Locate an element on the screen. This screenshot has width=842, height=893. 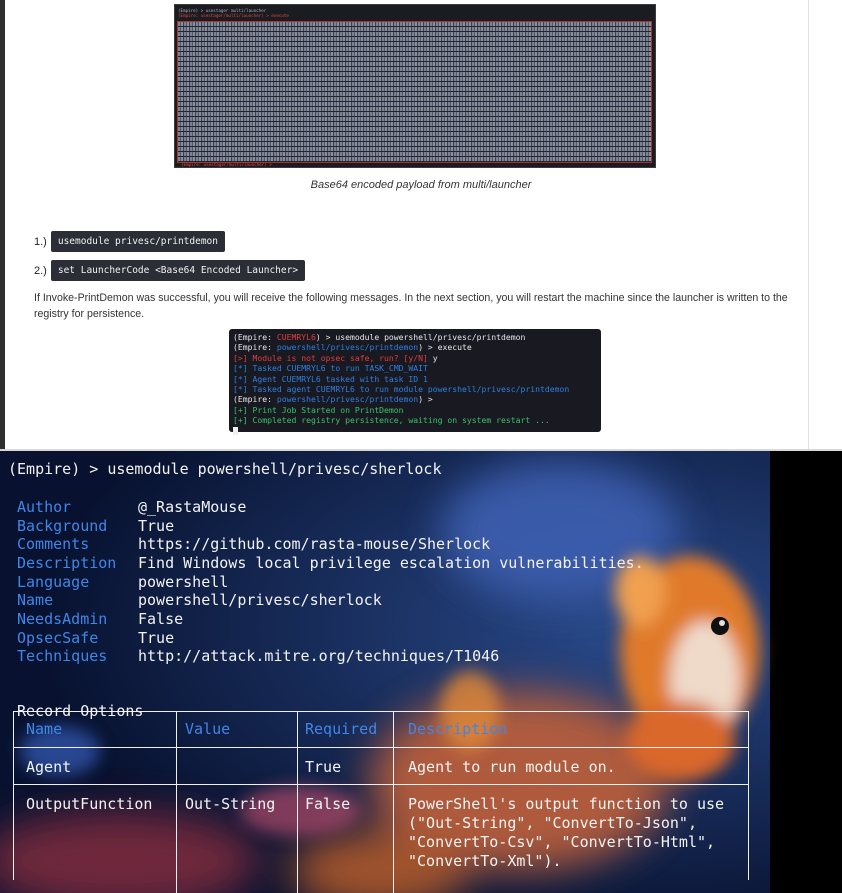
info-key: Background is located at coordinates (62, 526).